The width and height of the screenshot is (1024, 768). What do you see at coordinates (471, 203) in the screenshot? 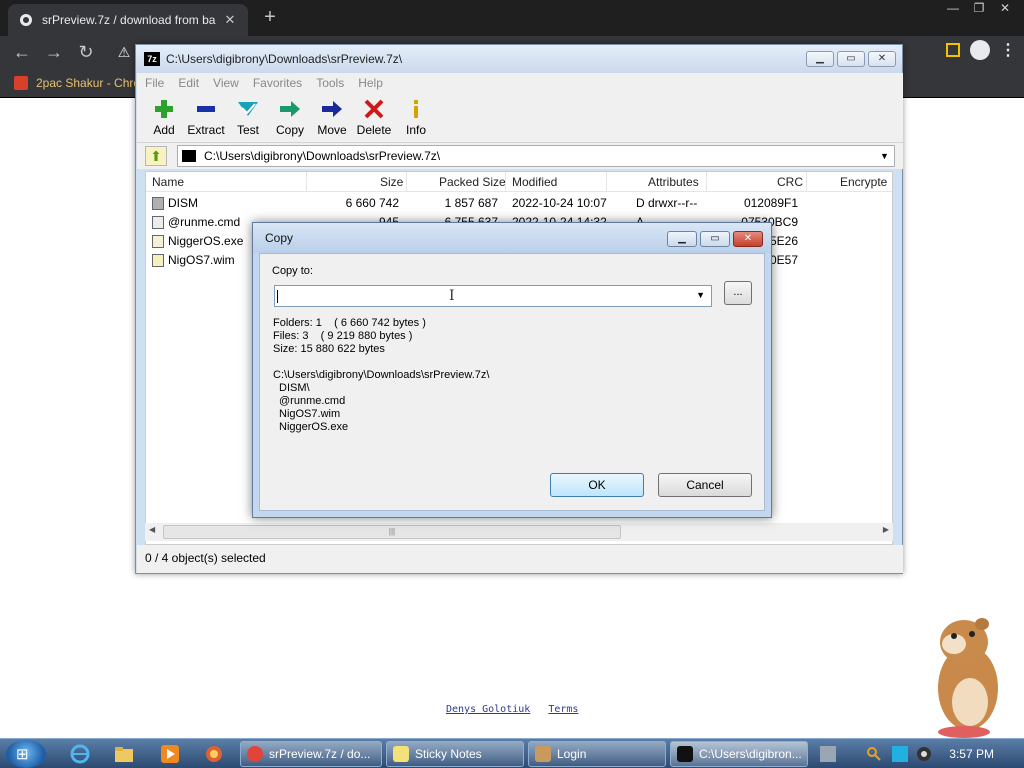
I see `item-packed-size: 1 857 687` at bounding box center [471, 203].